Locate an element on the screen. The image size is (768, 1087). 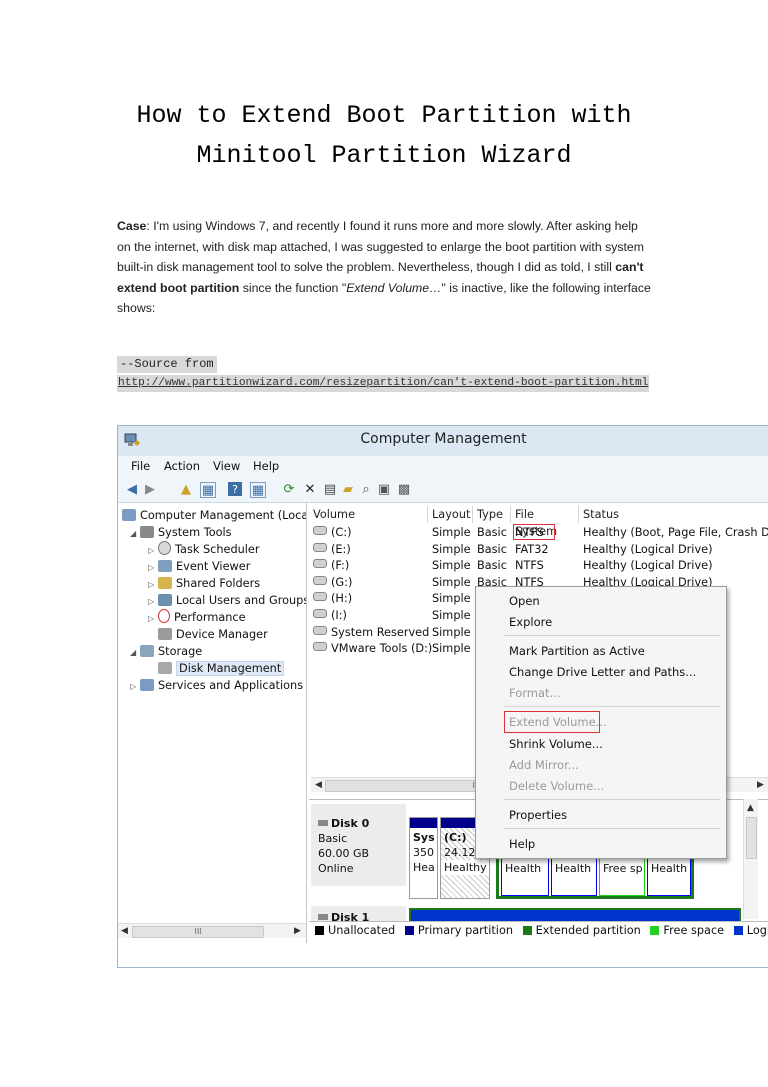
column-layout: Layout is located at coordinates (450, 514).